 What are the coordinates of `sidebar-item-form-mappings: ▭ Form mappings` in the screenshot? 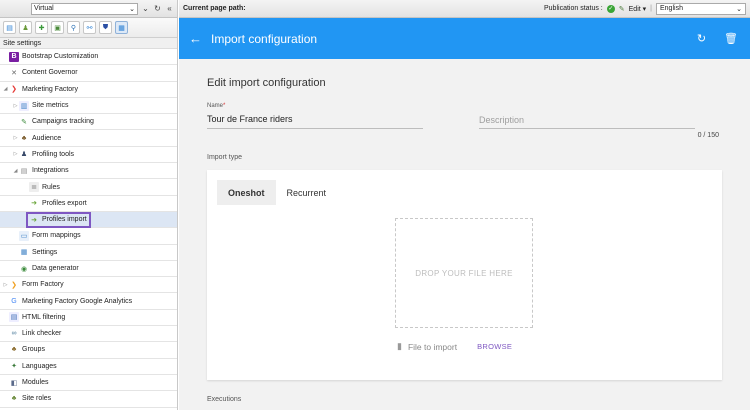 It's located at (88, 236).